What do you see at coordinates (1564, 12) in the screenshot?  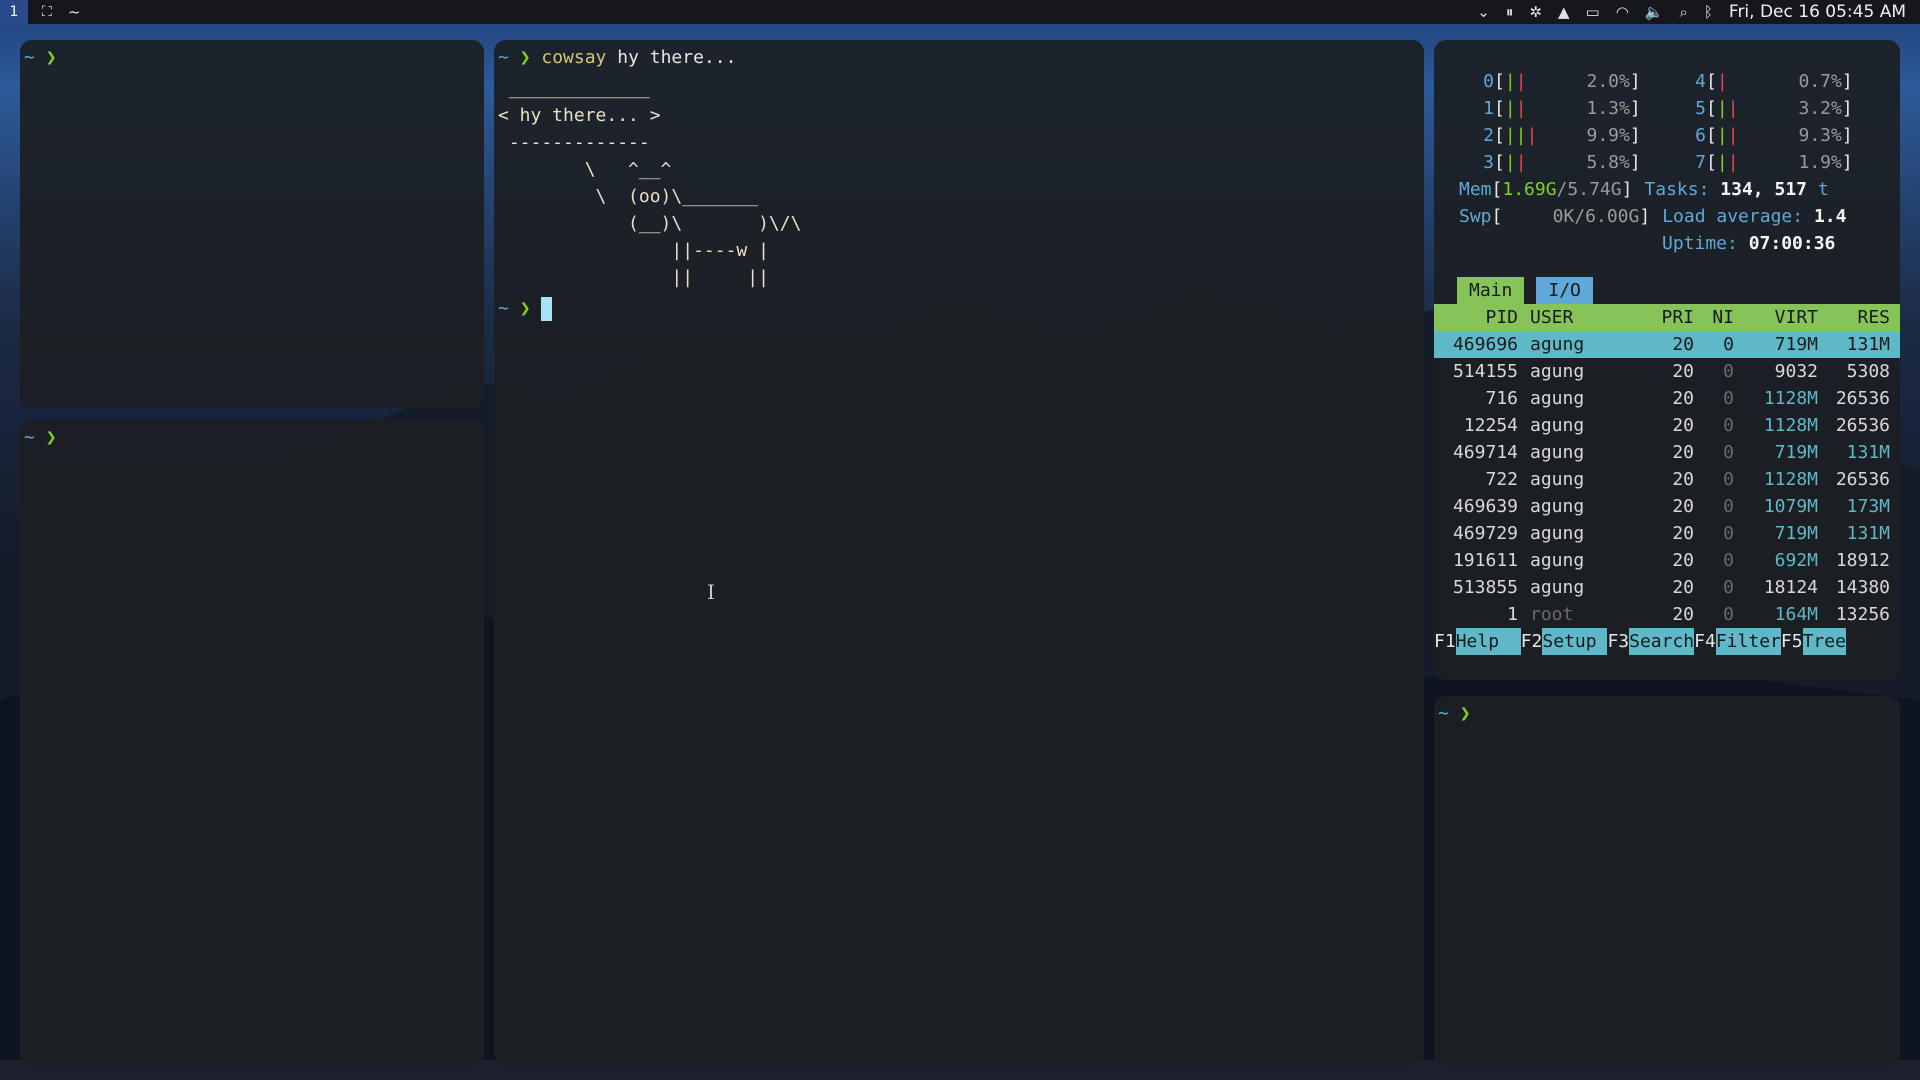 I see `drive-icon: ▲` at bounding box center [1564, 12].